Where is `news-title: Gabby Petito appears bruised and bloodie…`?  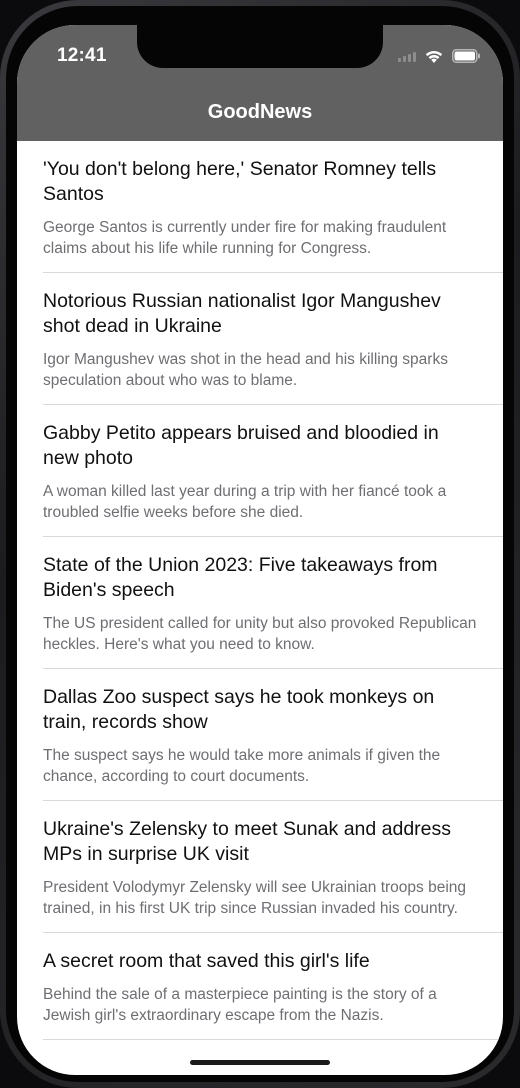 news-title: Gabby Petito appears bruised and bloodie… is located at coordinates (241, 445).